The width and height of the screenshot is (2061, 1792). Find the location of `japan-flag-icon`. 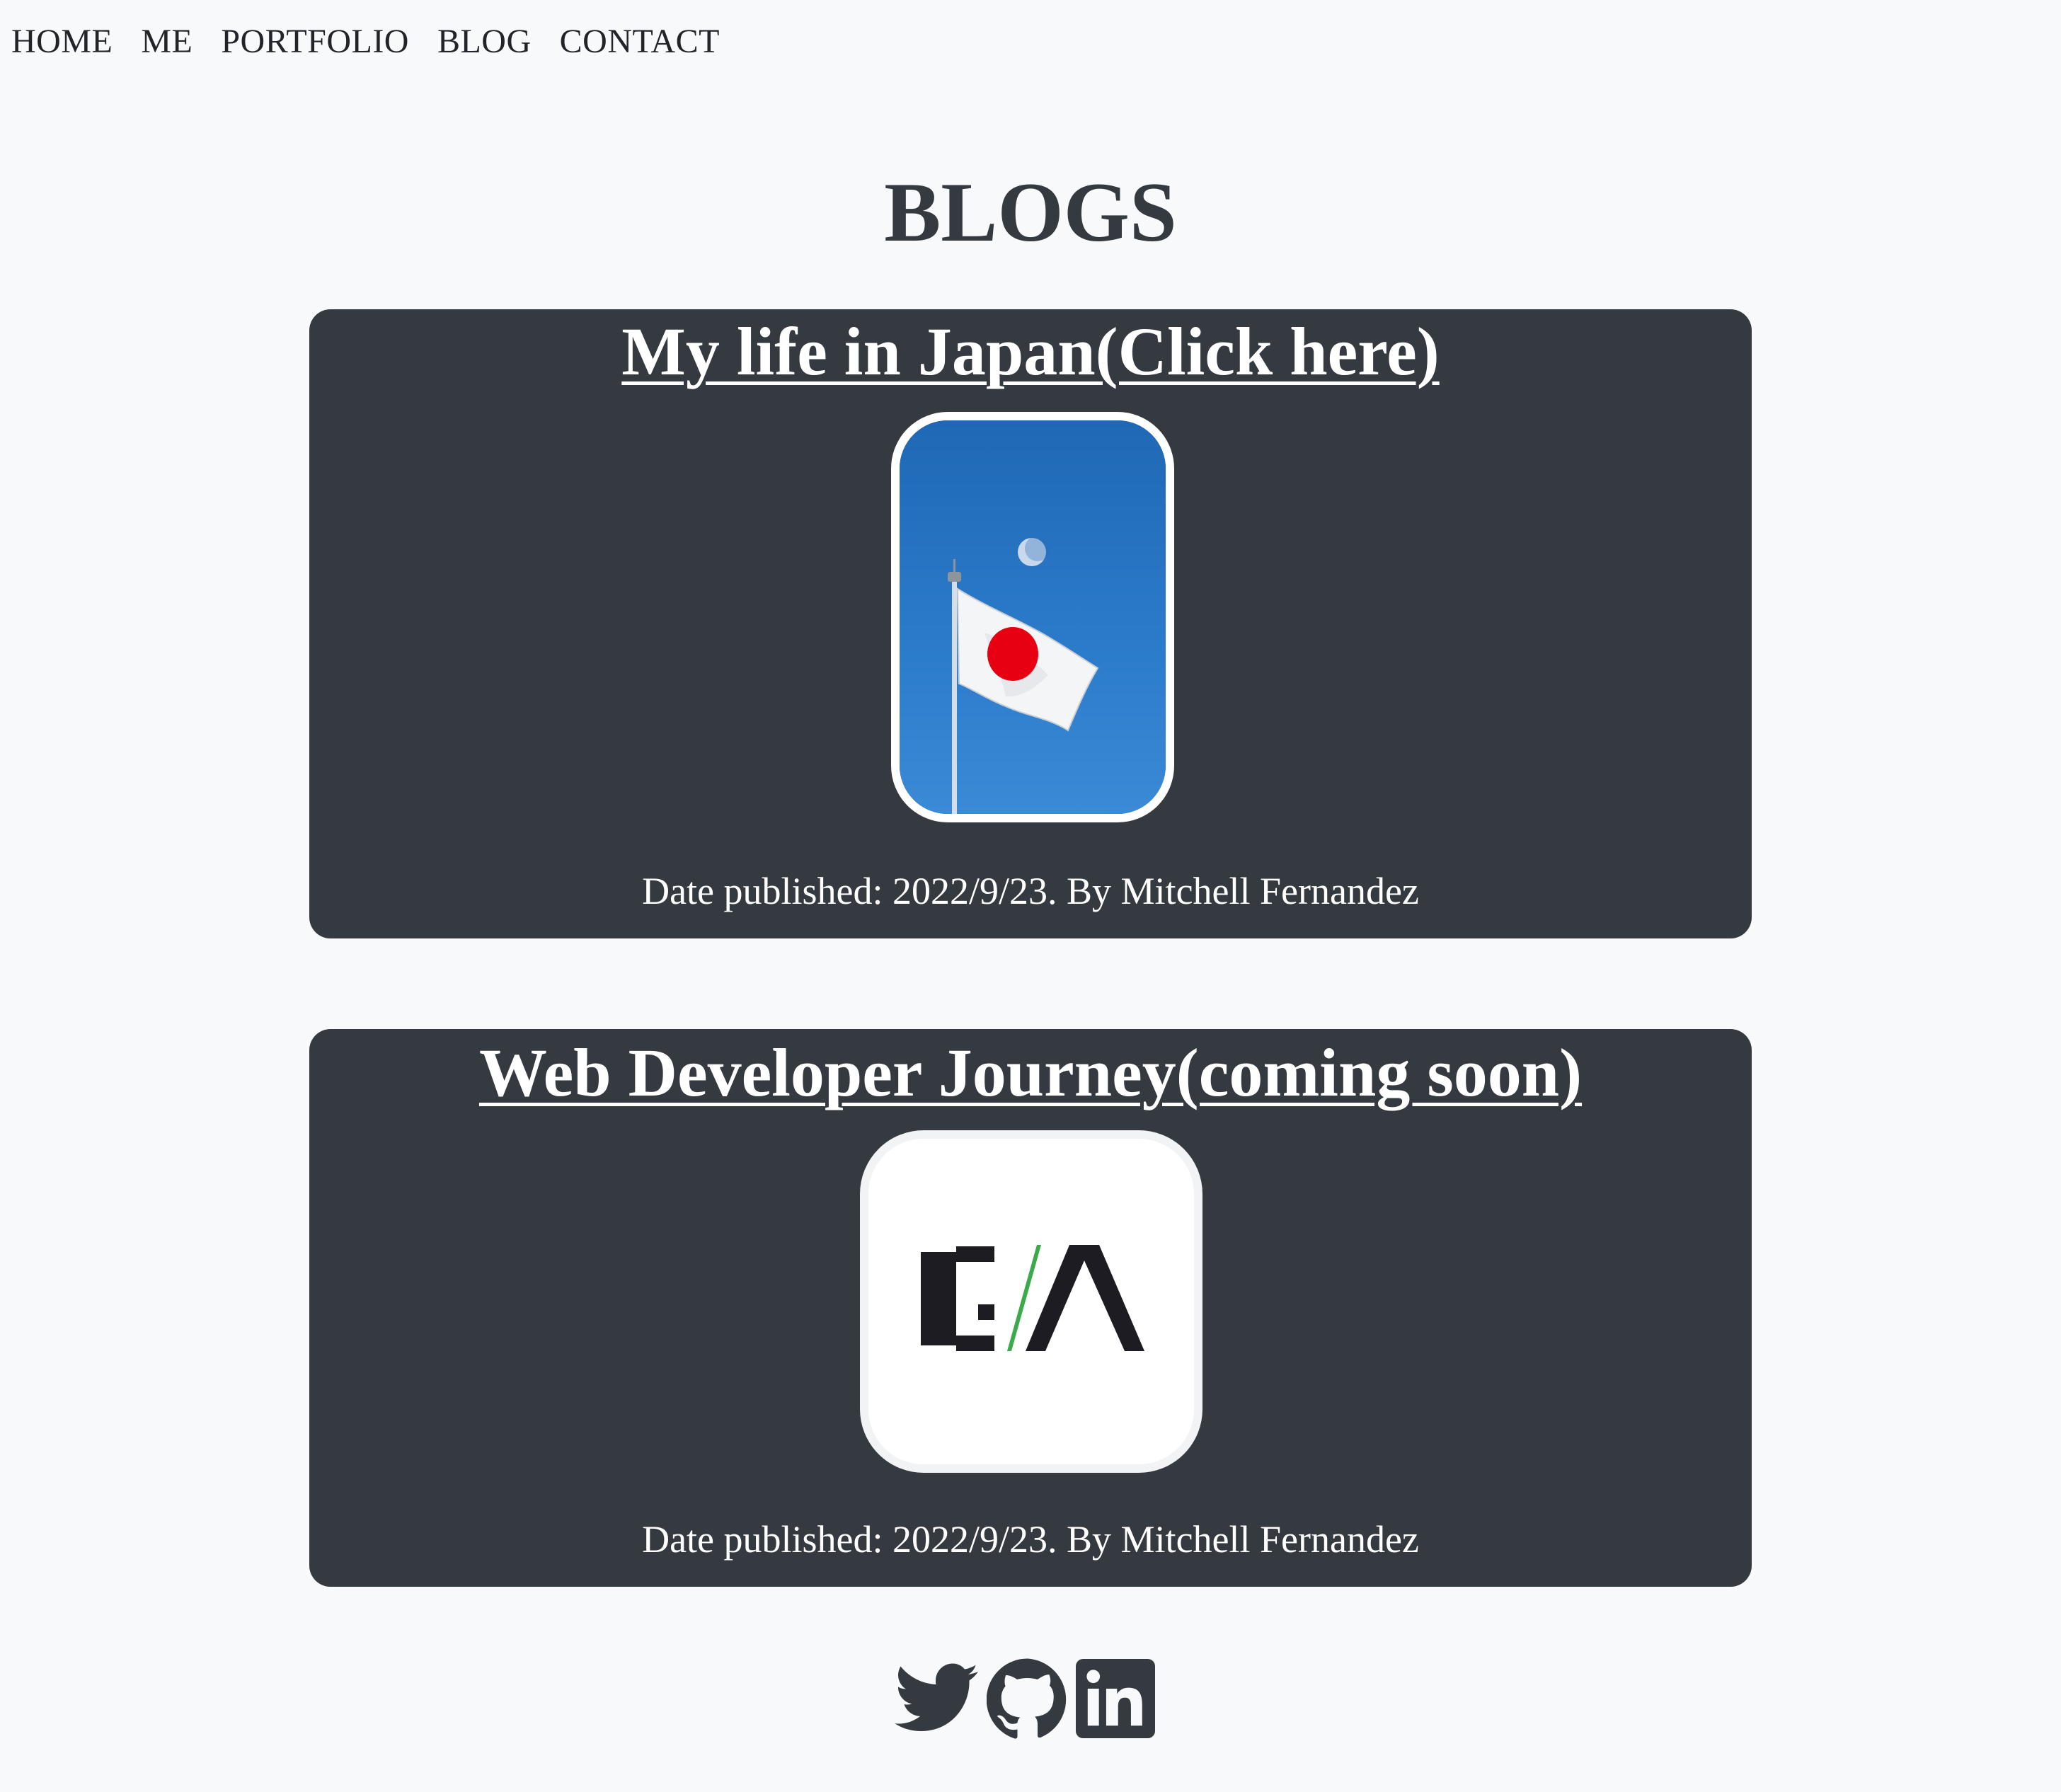

japan-flag-icon is located at coordinates (1033, 617).